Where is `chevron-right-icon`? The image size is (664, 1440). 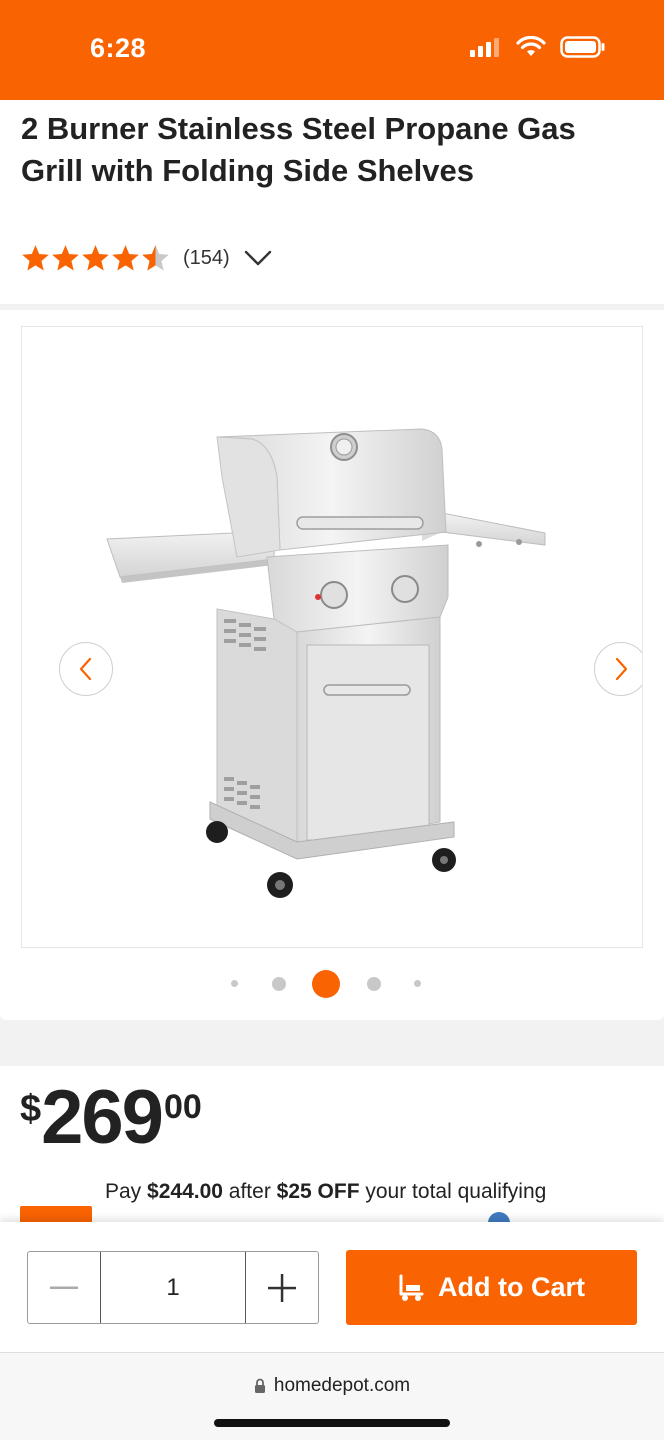 chevron-right-icon is located at coordinates (621, 669).